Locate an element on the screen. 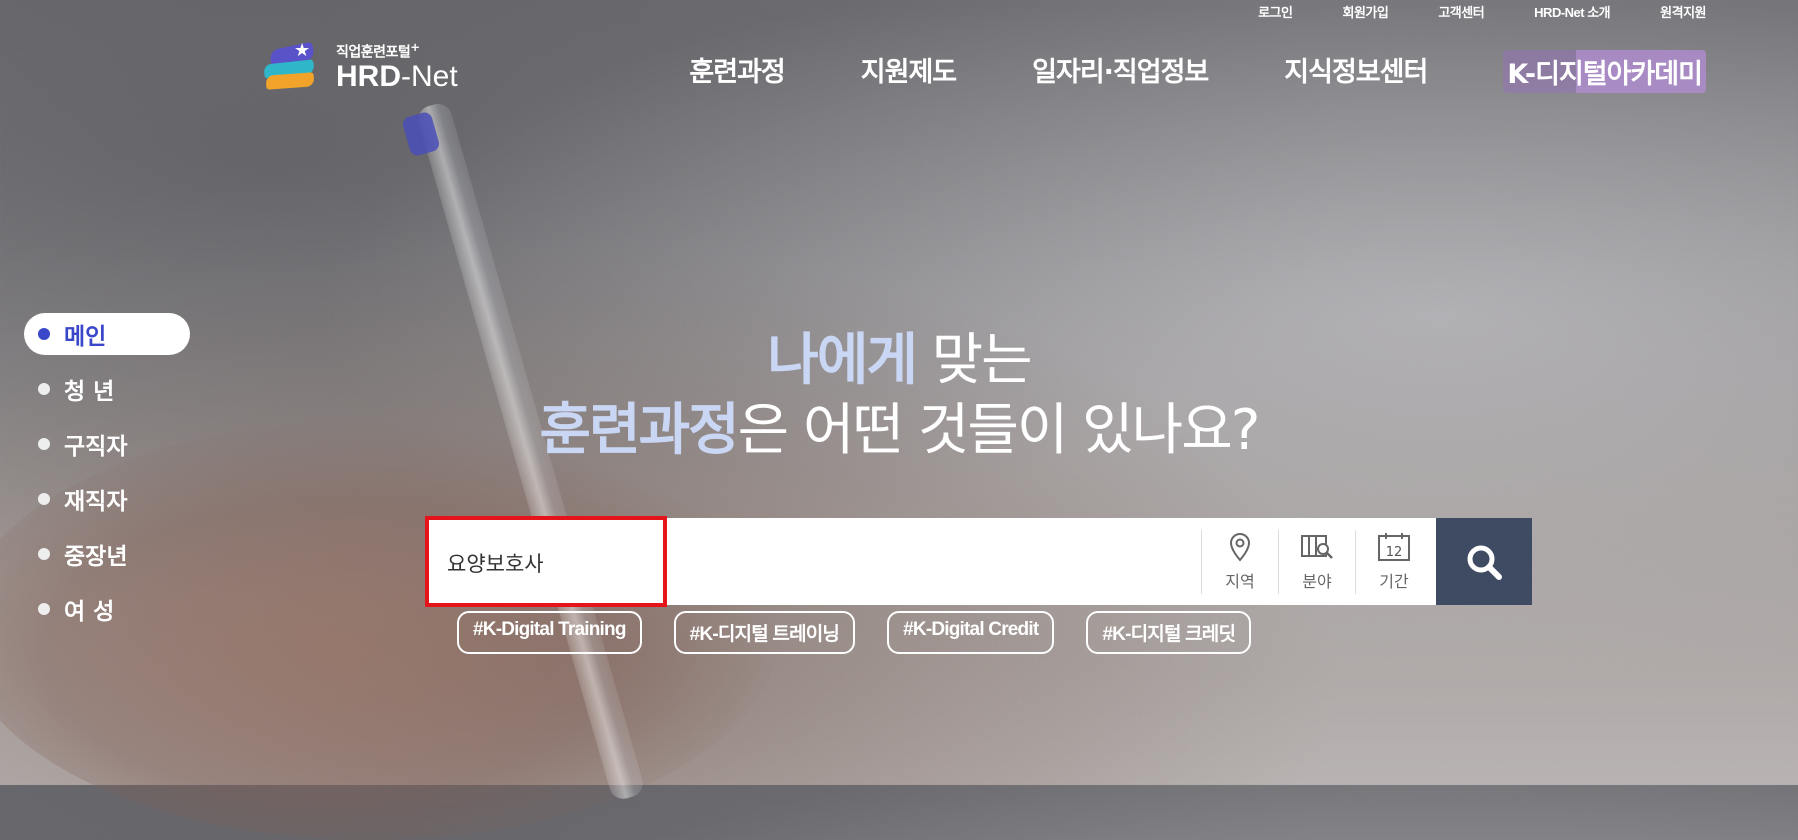 The width and height of the screenshot is (1798, 840). nav-knowledge-center: 지식정보센터 is located at coordinates (1356, 71).